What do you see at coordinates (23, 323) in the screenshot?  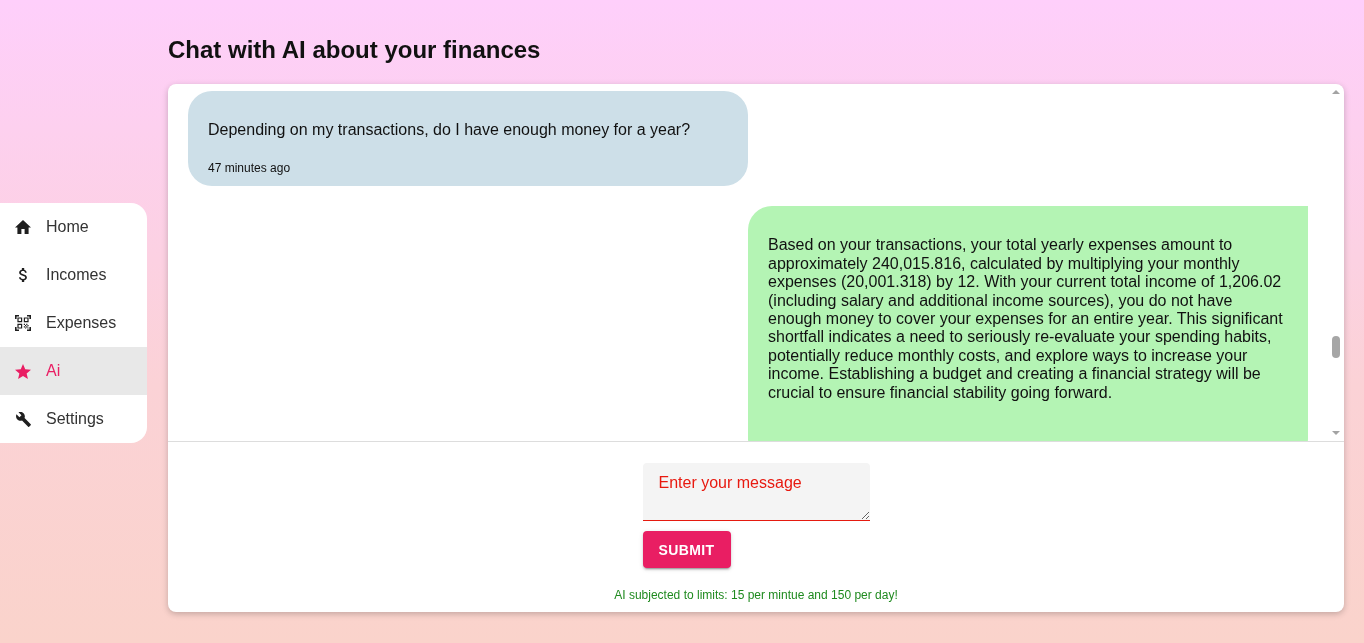 I see `qr-code-icon` at bounding box center [23, 323].